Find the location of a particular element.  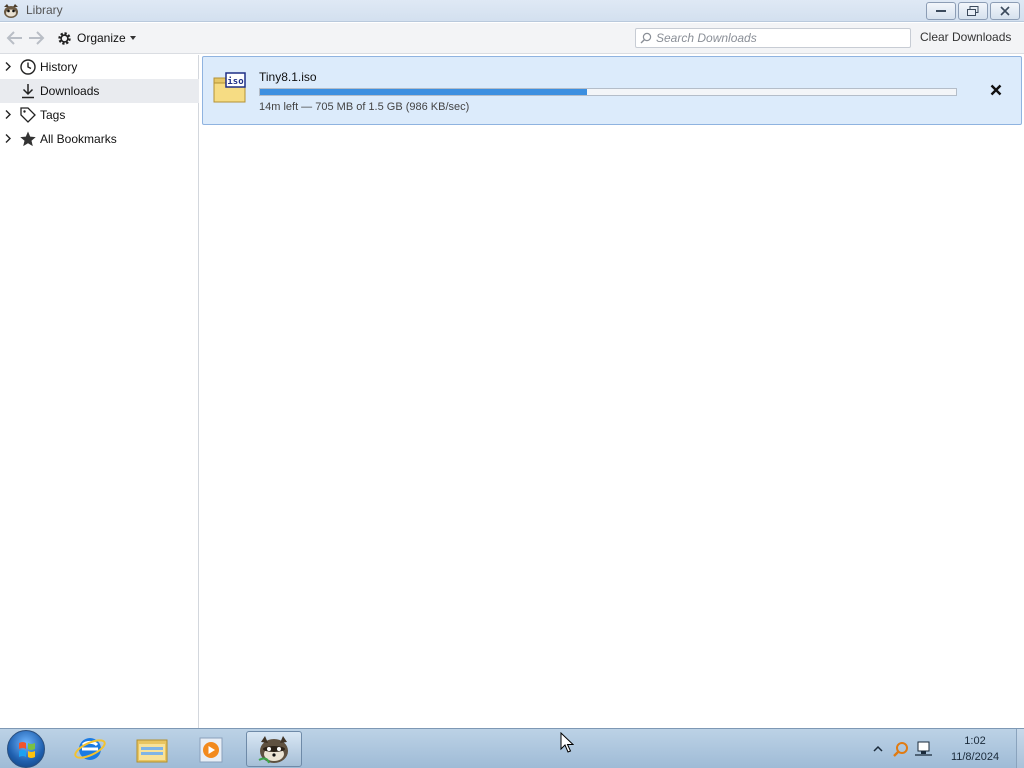

window-title: Library is located at coordinates (44, 10).